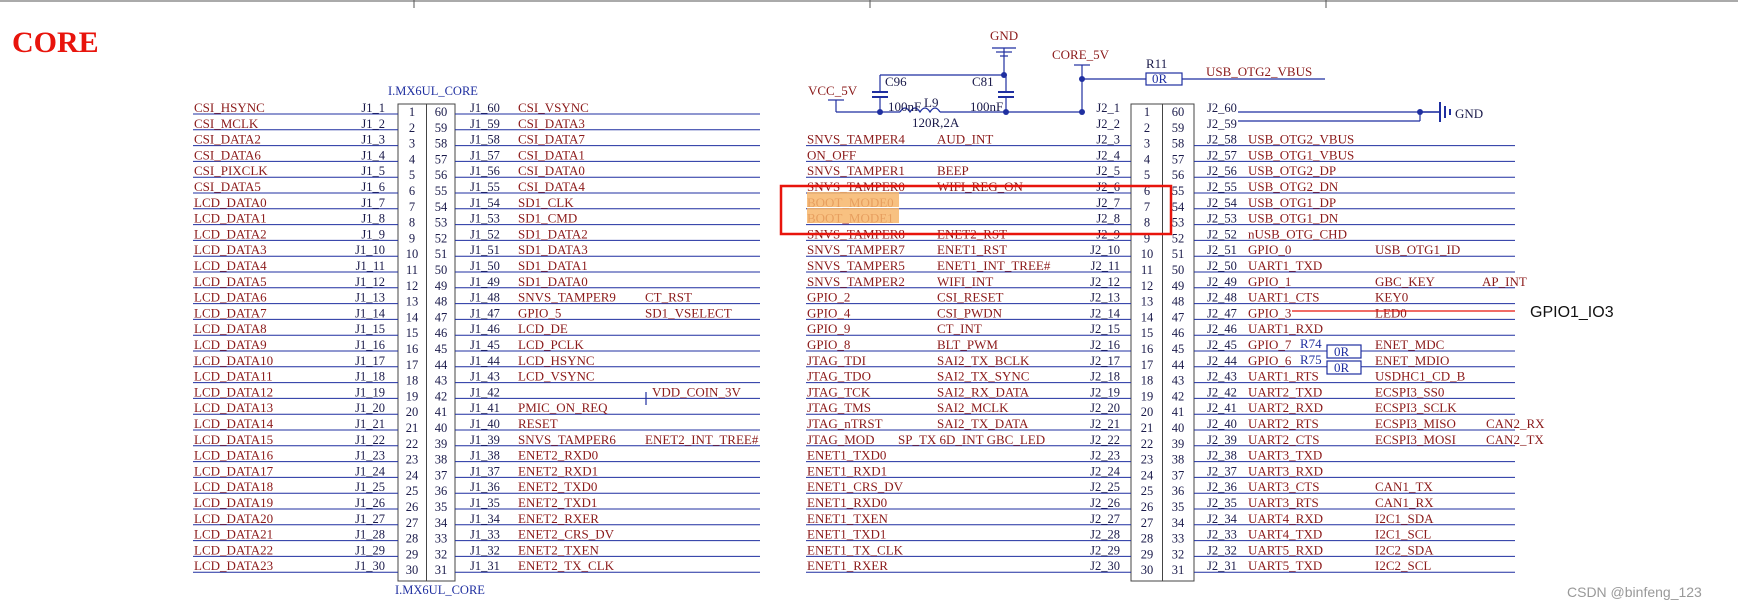 Image resolution: width=1738 pixels, height=608 pixels. I want to click on j1-right-pin: J1_33, so click(485, 535).